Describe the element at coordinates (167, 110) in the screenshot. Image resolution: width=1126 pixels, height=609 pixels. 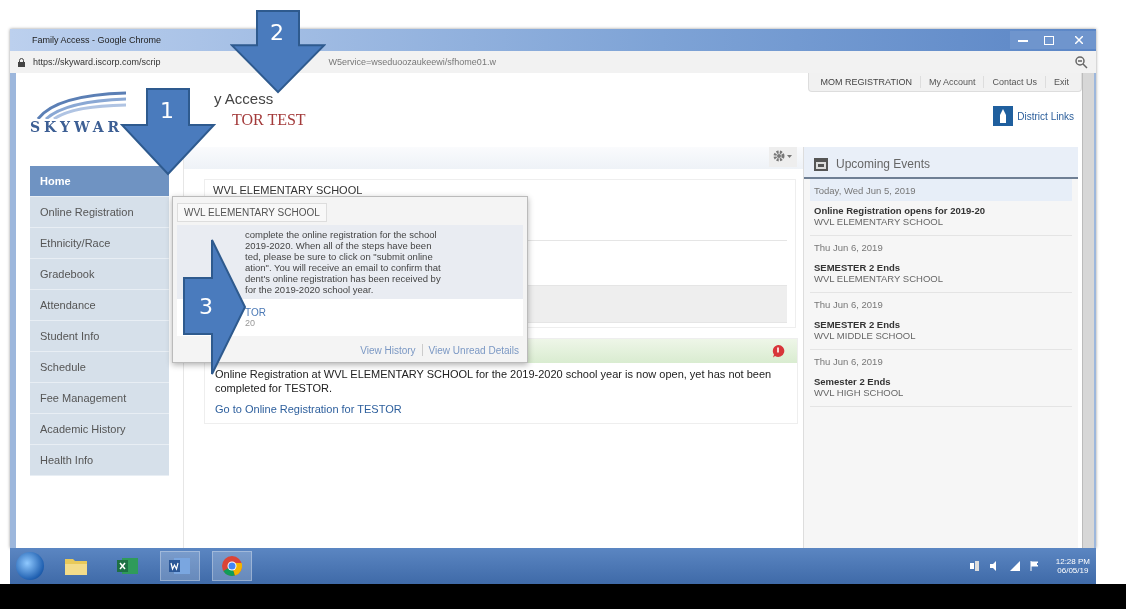
I see `callout-number: 1` at that location.